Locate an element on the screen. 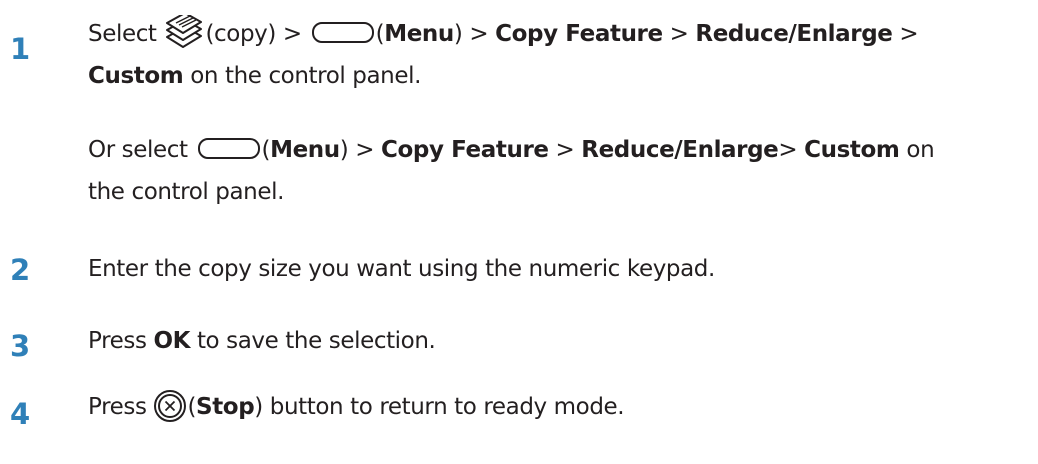 The width and height of the screenshot is (1038, 464). step-number: 4 is located at coordinates (20, 414).